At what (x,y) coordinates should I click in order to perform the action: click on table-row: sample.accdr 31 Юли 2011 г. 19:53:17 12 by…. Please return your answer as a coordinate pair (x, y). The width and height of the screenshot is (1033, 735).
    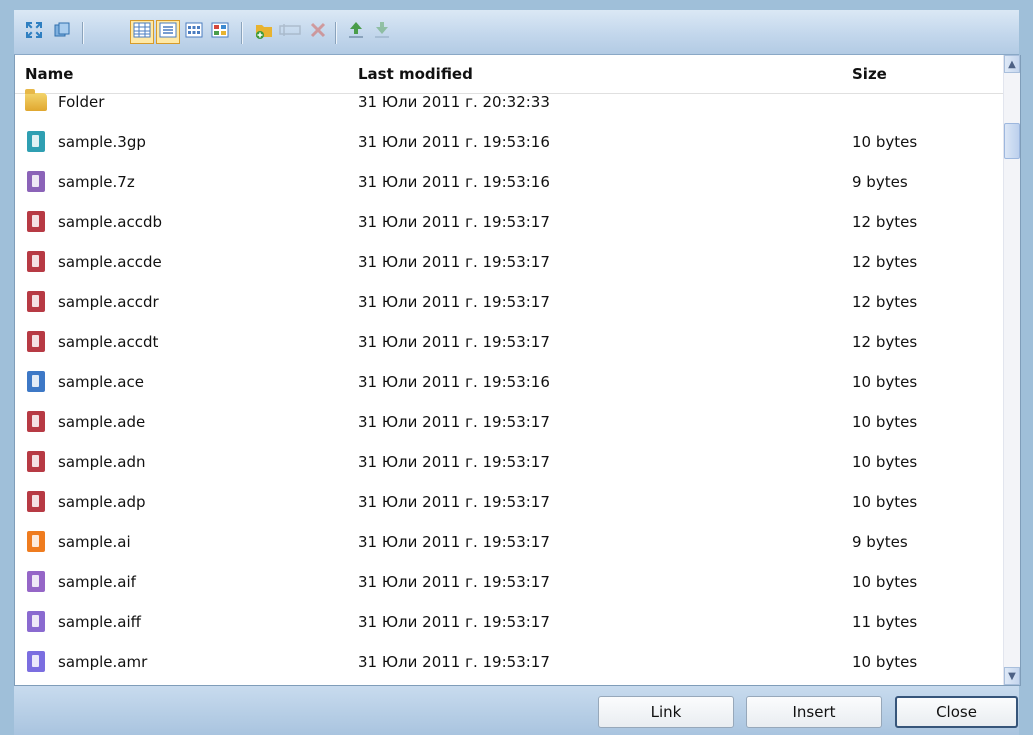
    Looking at the image, I should click on (510, 302).